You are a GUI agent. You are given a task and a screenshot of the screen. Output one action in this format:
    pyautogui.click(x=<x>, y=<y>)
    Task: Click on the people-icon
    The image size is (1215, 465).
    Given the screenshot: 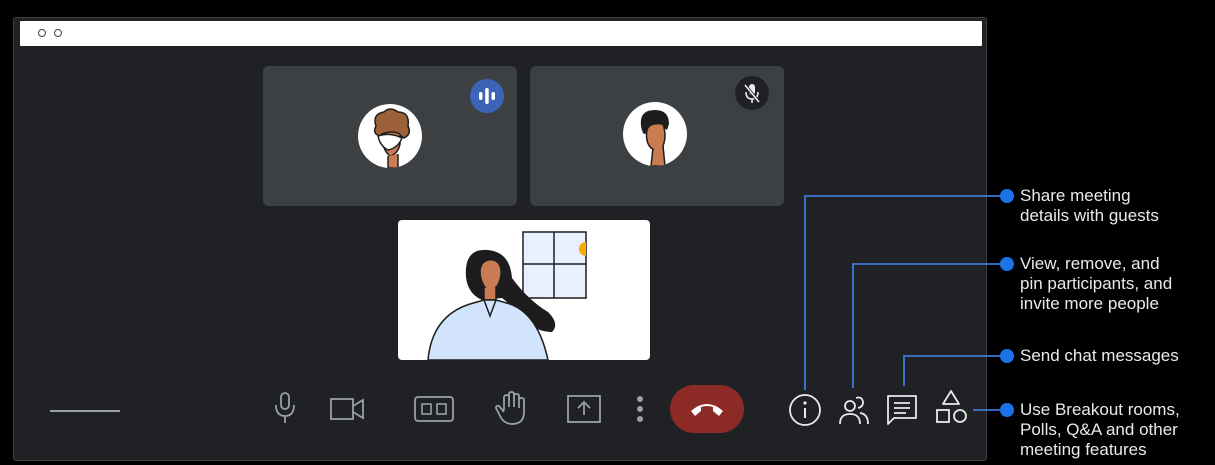 What is the action you would take?
    pyautogui.click(x=854, y=410)
    